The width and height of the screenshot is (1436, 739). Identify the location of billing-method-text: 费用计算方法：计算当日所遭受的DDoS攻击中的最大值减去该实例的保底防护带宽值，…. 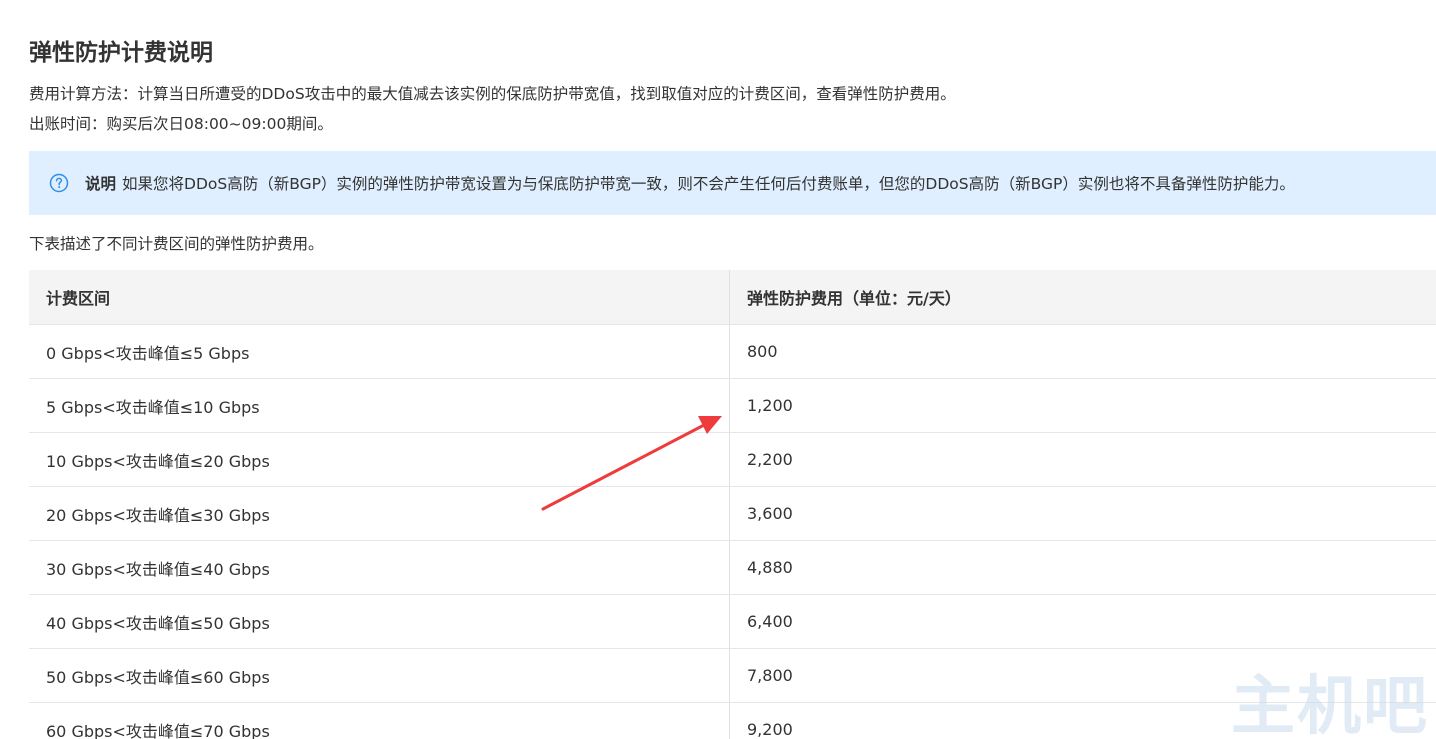
(492, 94).